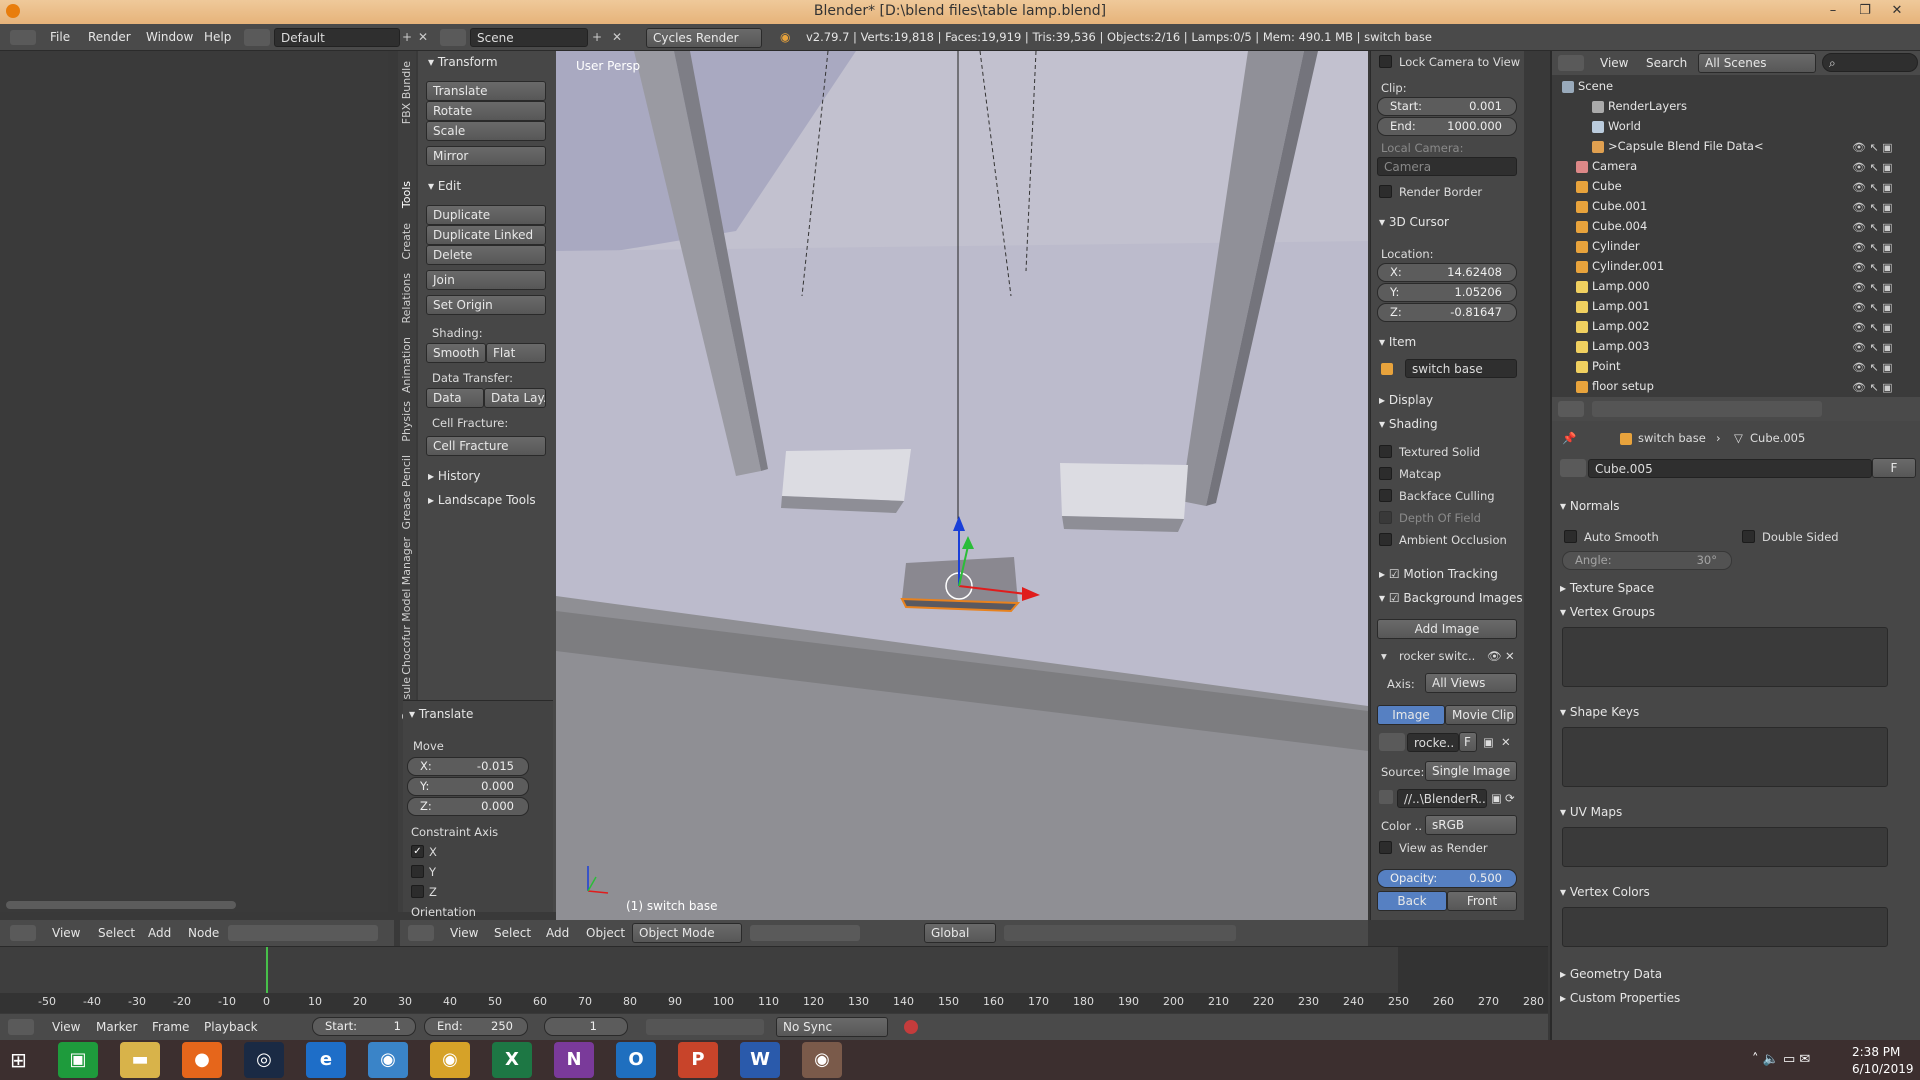 The height and width of the screenshot is (1080, 1920). Describe the element at coordinates (1461, 368) in the screenshot. I see `item-name-field: switch base` at that location.